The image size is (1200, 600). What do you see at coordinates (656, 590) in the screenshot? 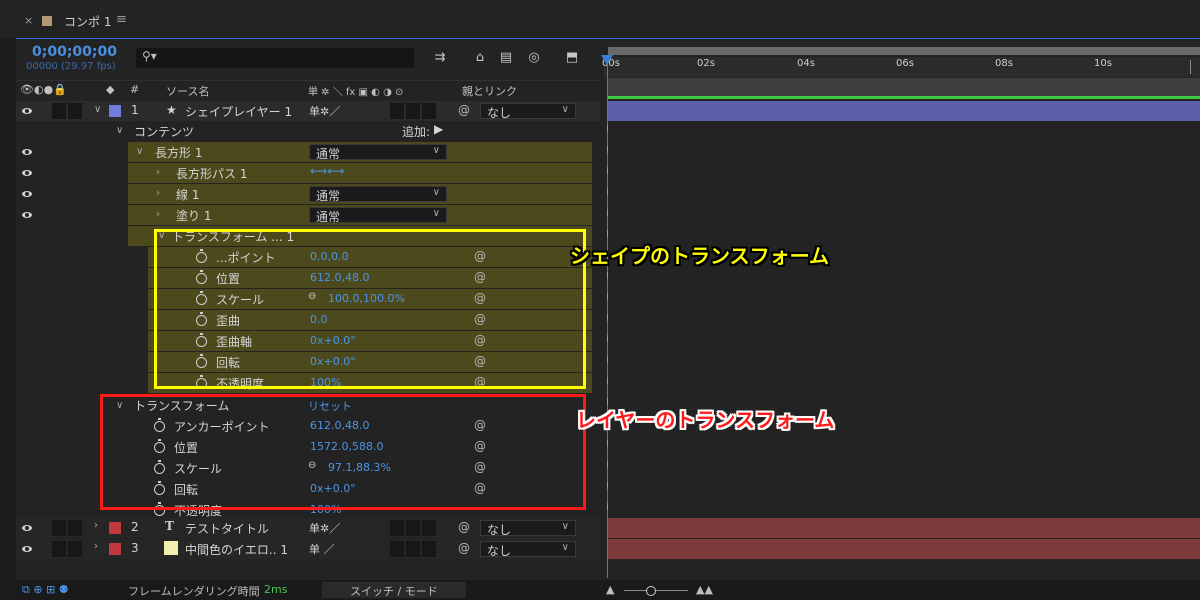
I see `zoom-slider-track` at bounding box center [656, 590].